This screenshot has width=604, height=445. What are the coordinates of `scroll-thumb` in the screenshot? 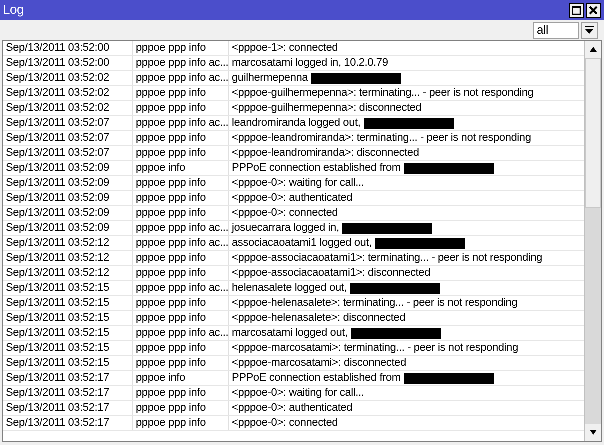 It's located at (593, 133).